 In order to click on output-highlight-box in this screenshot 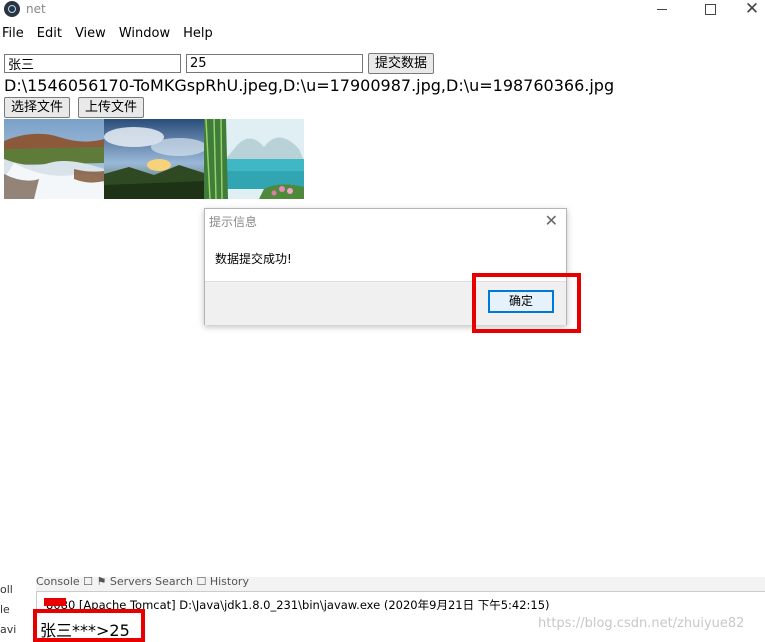, I will do `click(89, 625)`.